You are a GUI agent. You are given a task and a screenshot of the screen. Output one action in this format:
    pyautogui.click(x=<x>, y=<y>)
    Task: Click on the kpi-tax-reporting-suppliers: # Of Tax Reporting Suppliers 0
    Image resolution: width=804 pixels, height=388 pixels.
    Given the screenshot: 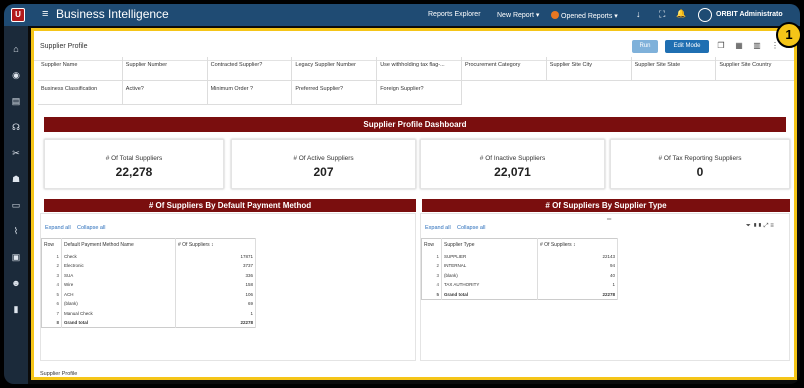 What is the action you would take?
    pyautogui.click(x=700, y=164)
    